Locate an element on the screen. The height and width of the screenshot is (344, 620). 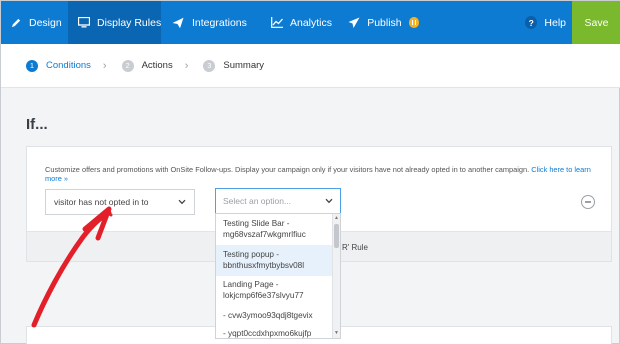
scroll-up-icon: ▲ is located at coordinates (336, 218).